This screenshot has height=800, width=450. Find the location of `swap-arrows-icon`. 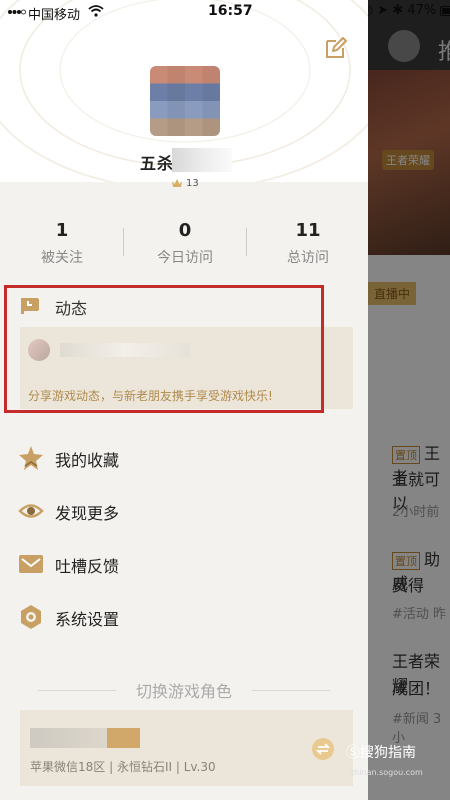

swap-arrows-icon is located at coordinates (323, 749).